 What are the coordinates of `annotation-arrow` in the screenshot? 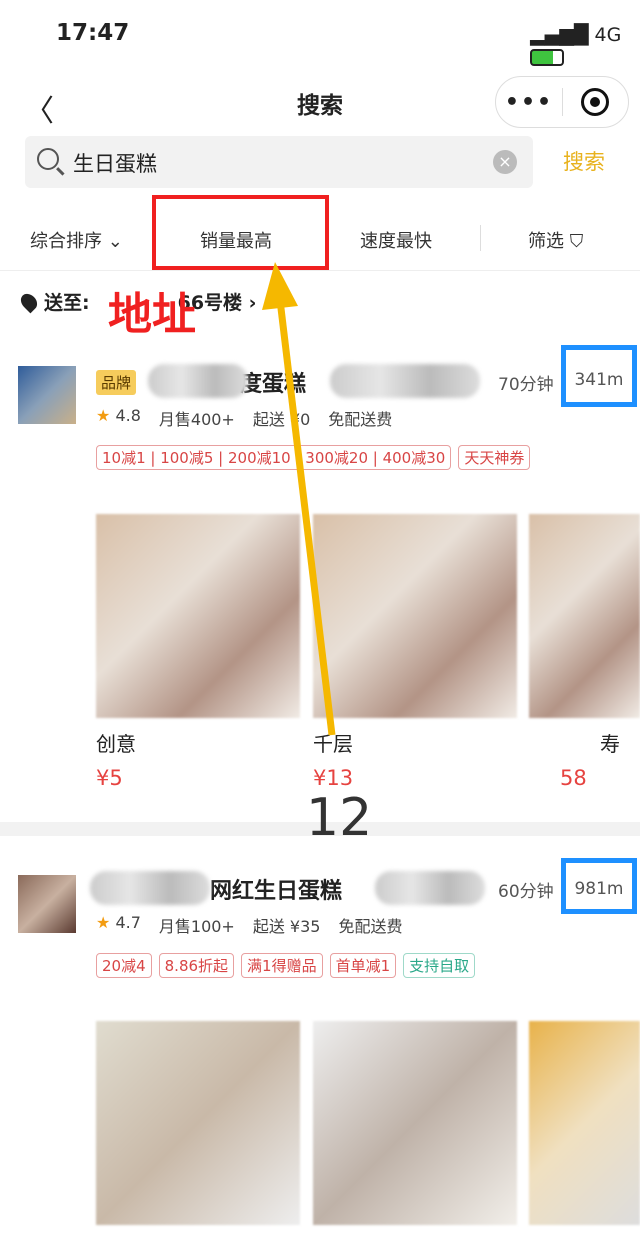 It's located at (299, 499).